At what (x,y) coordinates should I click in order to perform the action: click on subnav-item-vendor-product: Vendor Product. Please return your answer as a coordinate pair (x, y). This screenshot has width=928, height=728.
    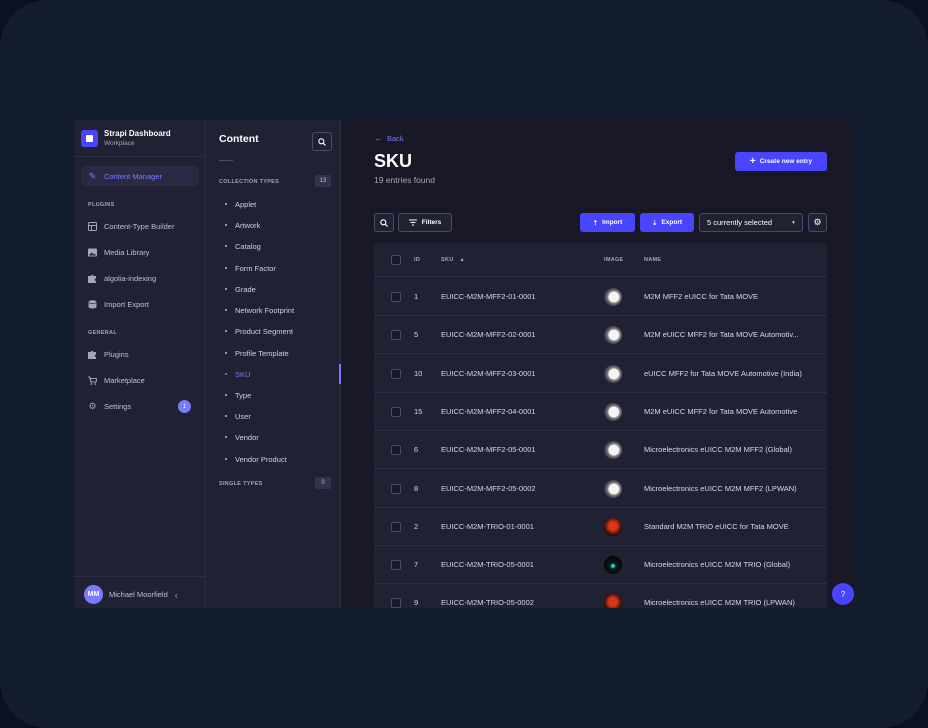
    Looking at the image, I should click on (282, 459).